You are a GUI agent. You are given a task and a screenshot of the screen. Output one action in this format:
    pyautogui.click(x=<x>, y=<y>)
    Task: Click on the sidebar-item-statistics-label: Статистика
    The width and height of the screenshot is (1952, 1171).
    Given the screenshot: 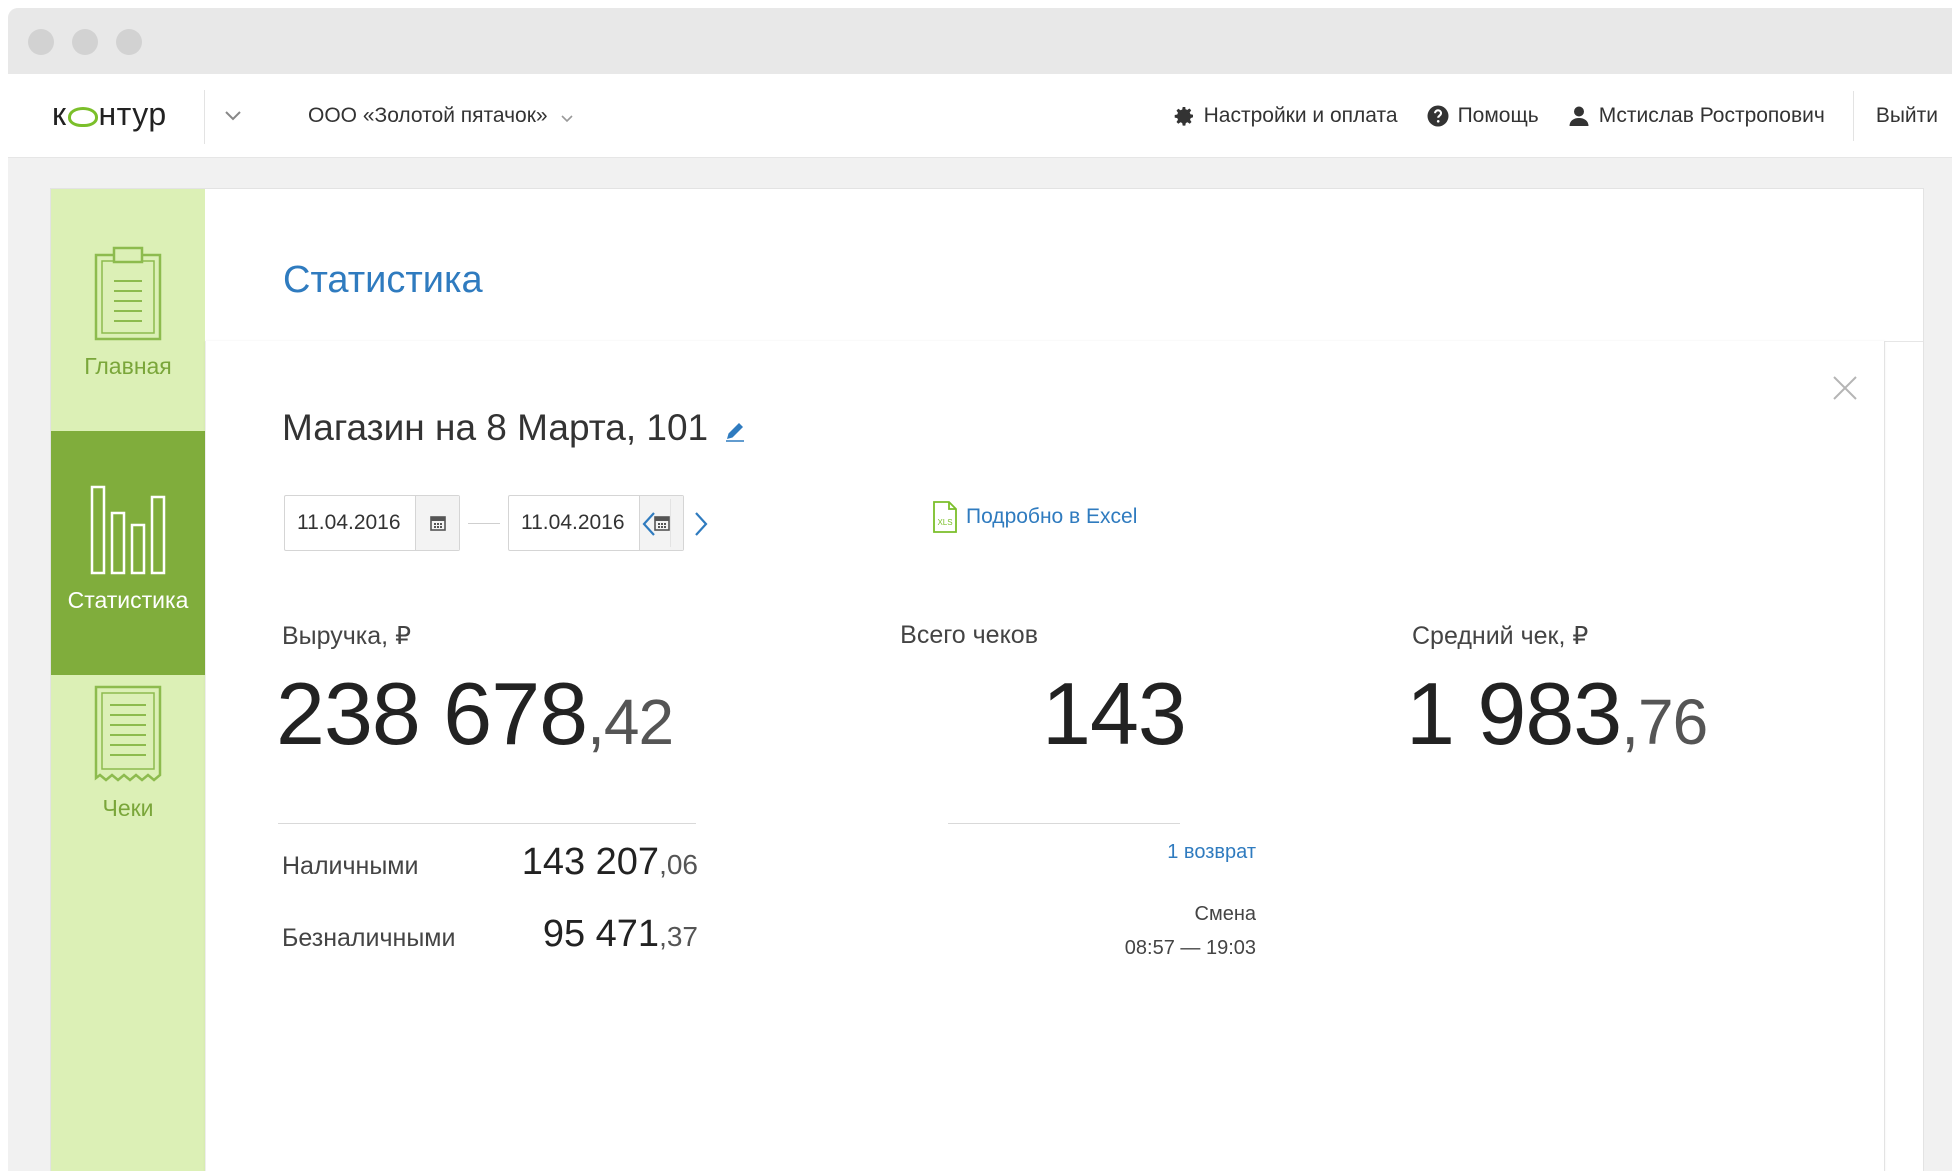 What is the action you would take?
    pyautogui.click(x=128, y=600)
    